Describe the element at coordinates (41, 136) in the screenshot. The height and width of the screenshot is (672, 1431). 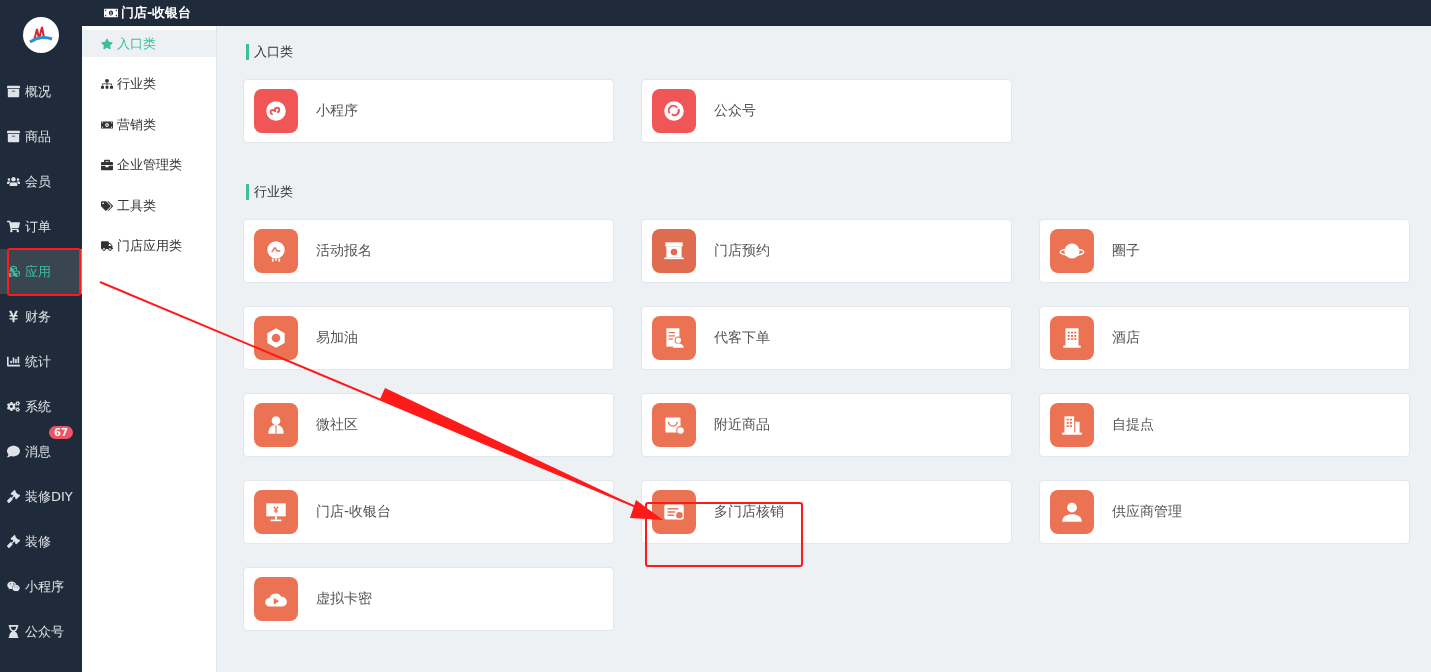
I see `nav-item: 商品` at that location.